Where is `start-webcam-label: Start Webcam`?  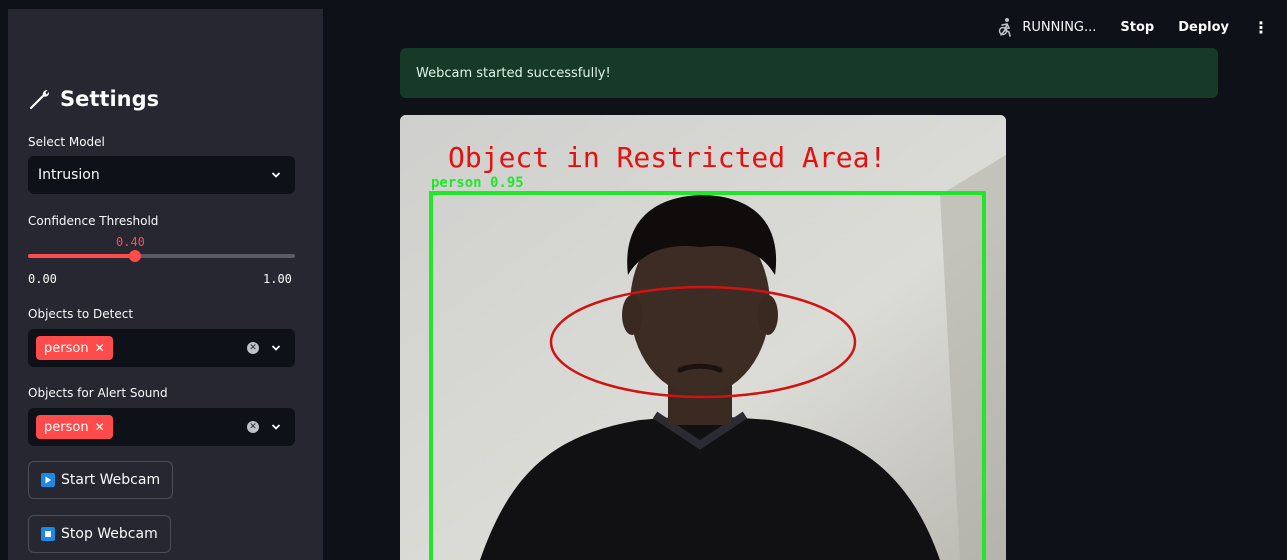 start-webcam-label: Start Webcam is located at coordinates (111, 480).